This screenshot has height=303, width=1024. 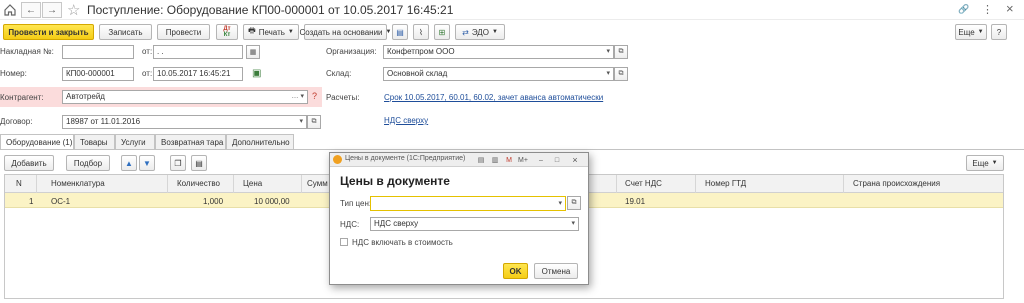 What do you see at coordinates (16, 121) in the screenshot?
I see `contract-label: Договор:` at bounding box center [16, 121].